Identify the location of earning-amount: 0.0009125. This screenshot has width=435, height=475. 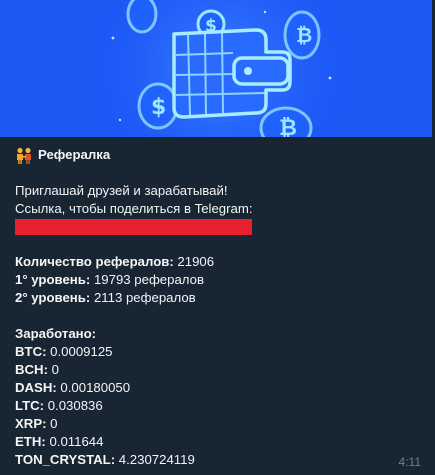
(79, 351).